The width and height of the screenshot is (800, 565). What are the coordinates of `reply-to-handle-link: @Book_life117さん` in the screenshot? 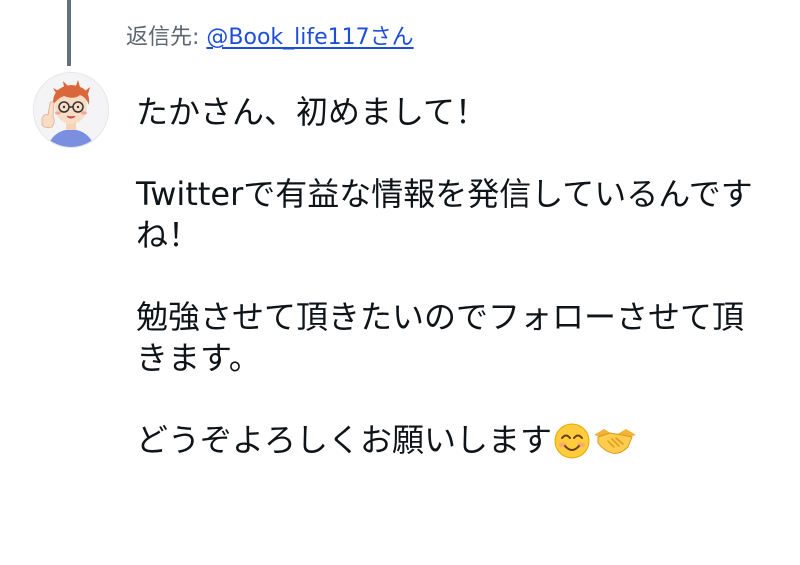 It's located at (309, 37).